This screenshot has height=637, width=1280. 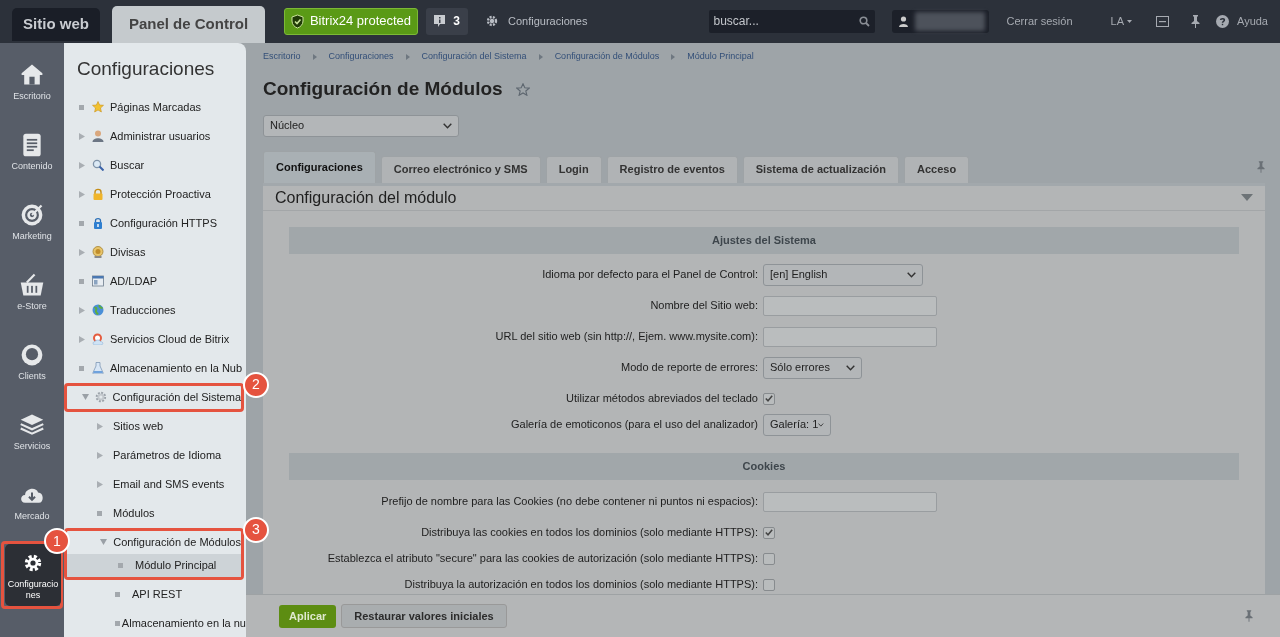 What do you see at coordinates (57, 541) in the screenshot?
I see `callout-number: 1` at bounding box center [57, 541].